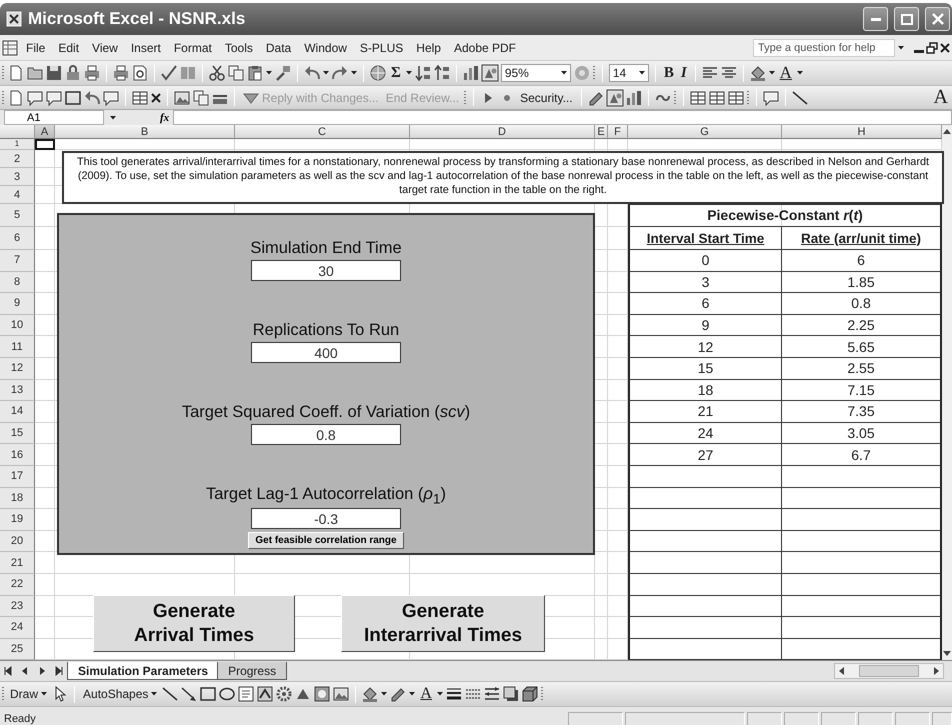 The height and width of the screenshot is (725, 952). What do you see at coordinates (601, 132) in the screenshot?
I see `column-header: E` at bounding box center [601, 132].